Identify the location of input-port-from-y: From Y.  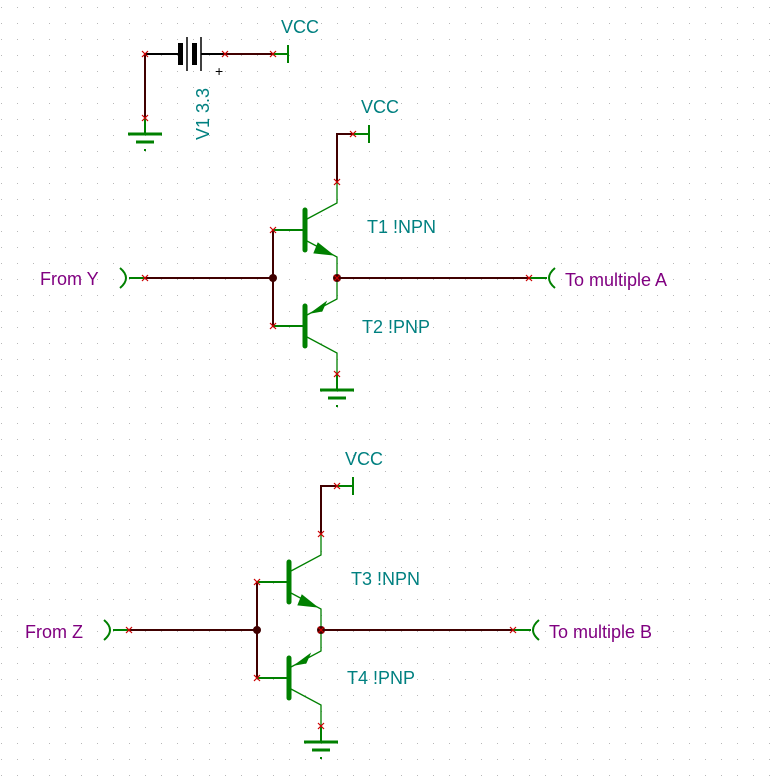
(92, 278).